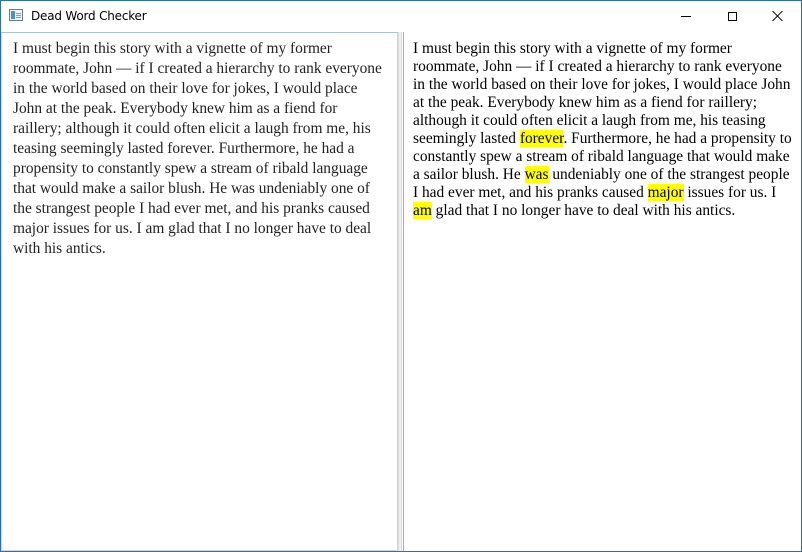 Image resolution: width=802 pixels, height=552 pixels. I want to click on highlighted-word: was, so click(536, 174).